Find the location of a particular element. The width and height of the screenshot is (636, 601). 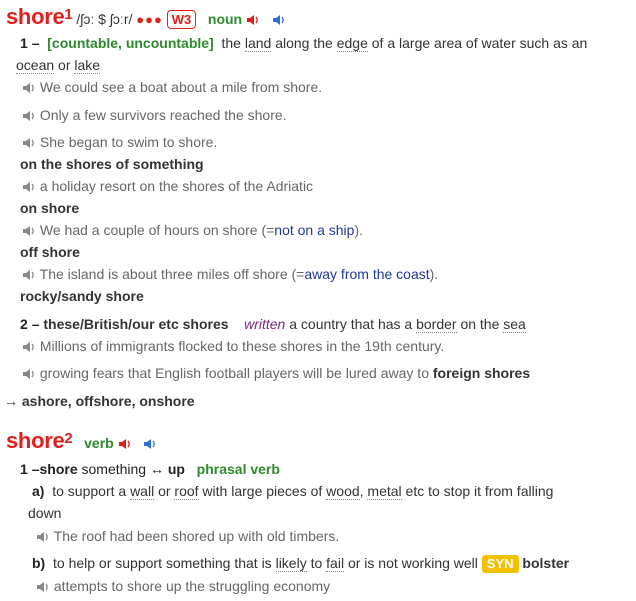

homograph-number: 2 is located at coordinates (68, 438).